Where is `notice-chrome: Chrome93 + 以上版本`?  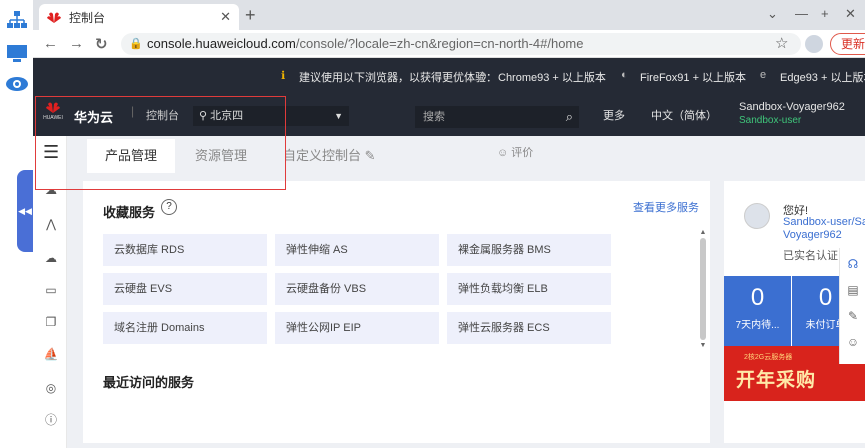
notice-chrome: Chrome93 + 以上版本 is located at coordinates (552, 78).